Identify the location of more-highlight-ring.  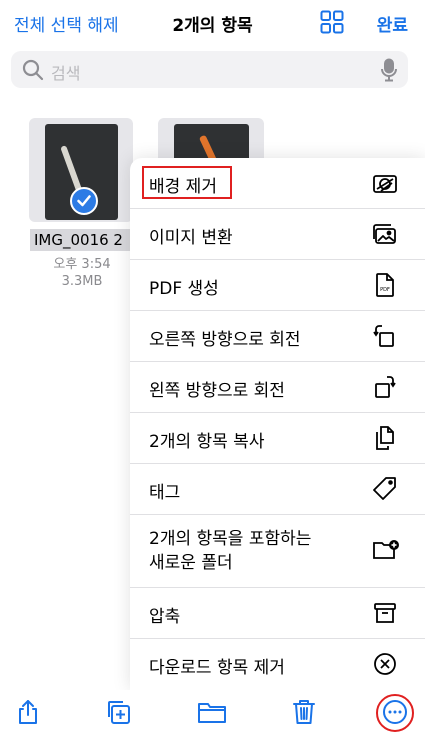
(395, 713).